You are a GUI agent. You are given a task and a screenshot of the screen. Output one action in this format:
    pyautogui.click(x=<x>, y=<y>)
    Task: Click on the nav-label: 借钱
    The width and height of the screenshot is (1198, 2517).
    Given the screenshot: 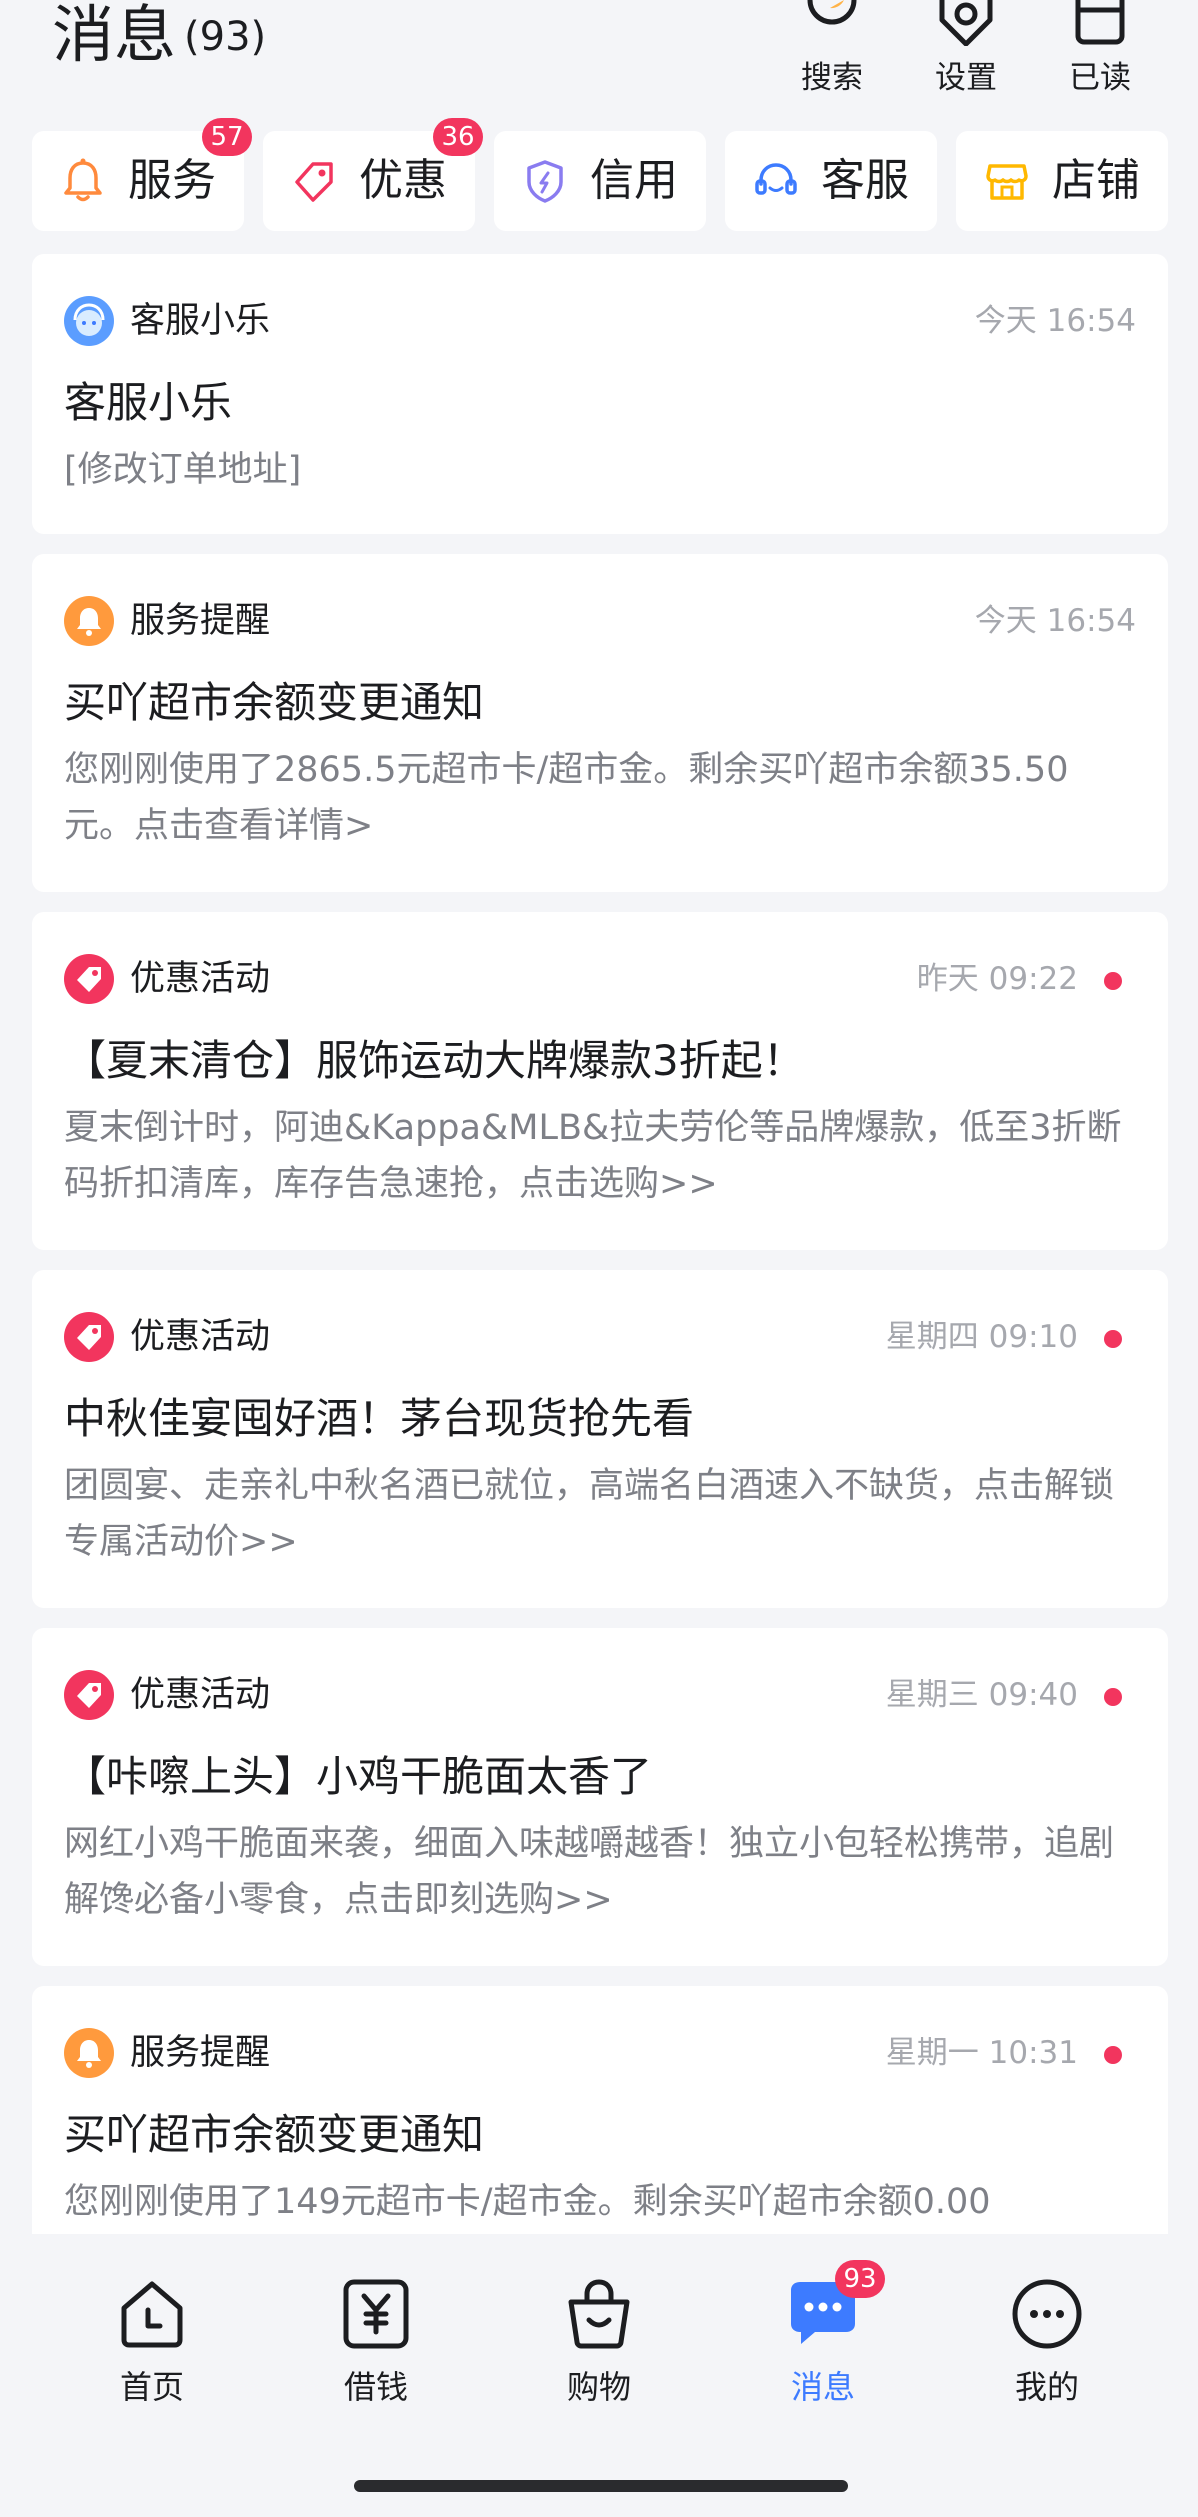 What is the action you would take?
    pyautogui.click(x=375, y=2387)
    